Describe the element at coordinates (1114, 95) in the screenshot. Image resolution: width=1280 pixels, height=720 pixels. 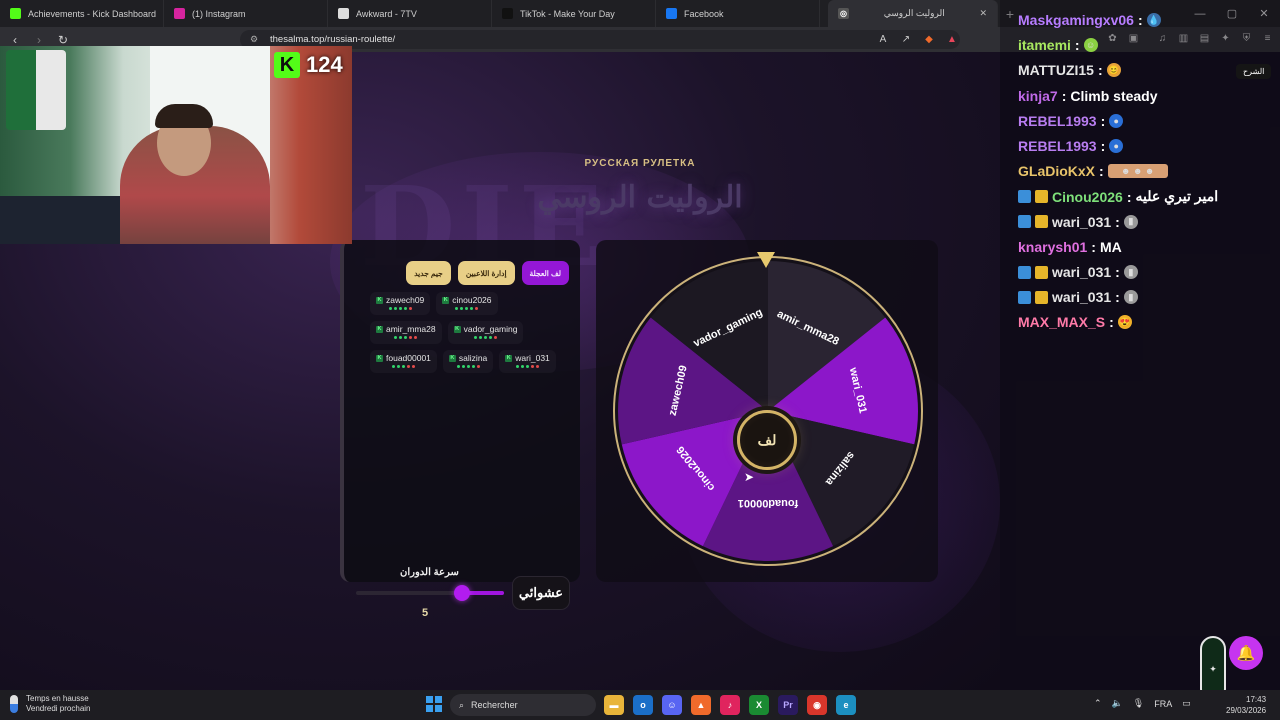
I see `chat-text: Climb steady` at that location.